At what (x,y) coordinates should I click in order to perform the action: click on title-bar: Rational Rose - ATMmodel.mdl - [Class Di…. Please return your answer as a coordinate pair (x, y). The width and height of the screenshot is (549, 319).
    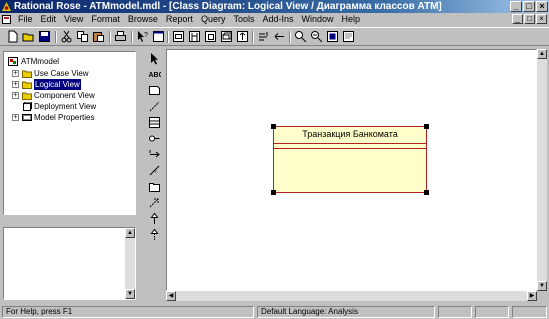
    Looking at the image, I should click on (274, 6).